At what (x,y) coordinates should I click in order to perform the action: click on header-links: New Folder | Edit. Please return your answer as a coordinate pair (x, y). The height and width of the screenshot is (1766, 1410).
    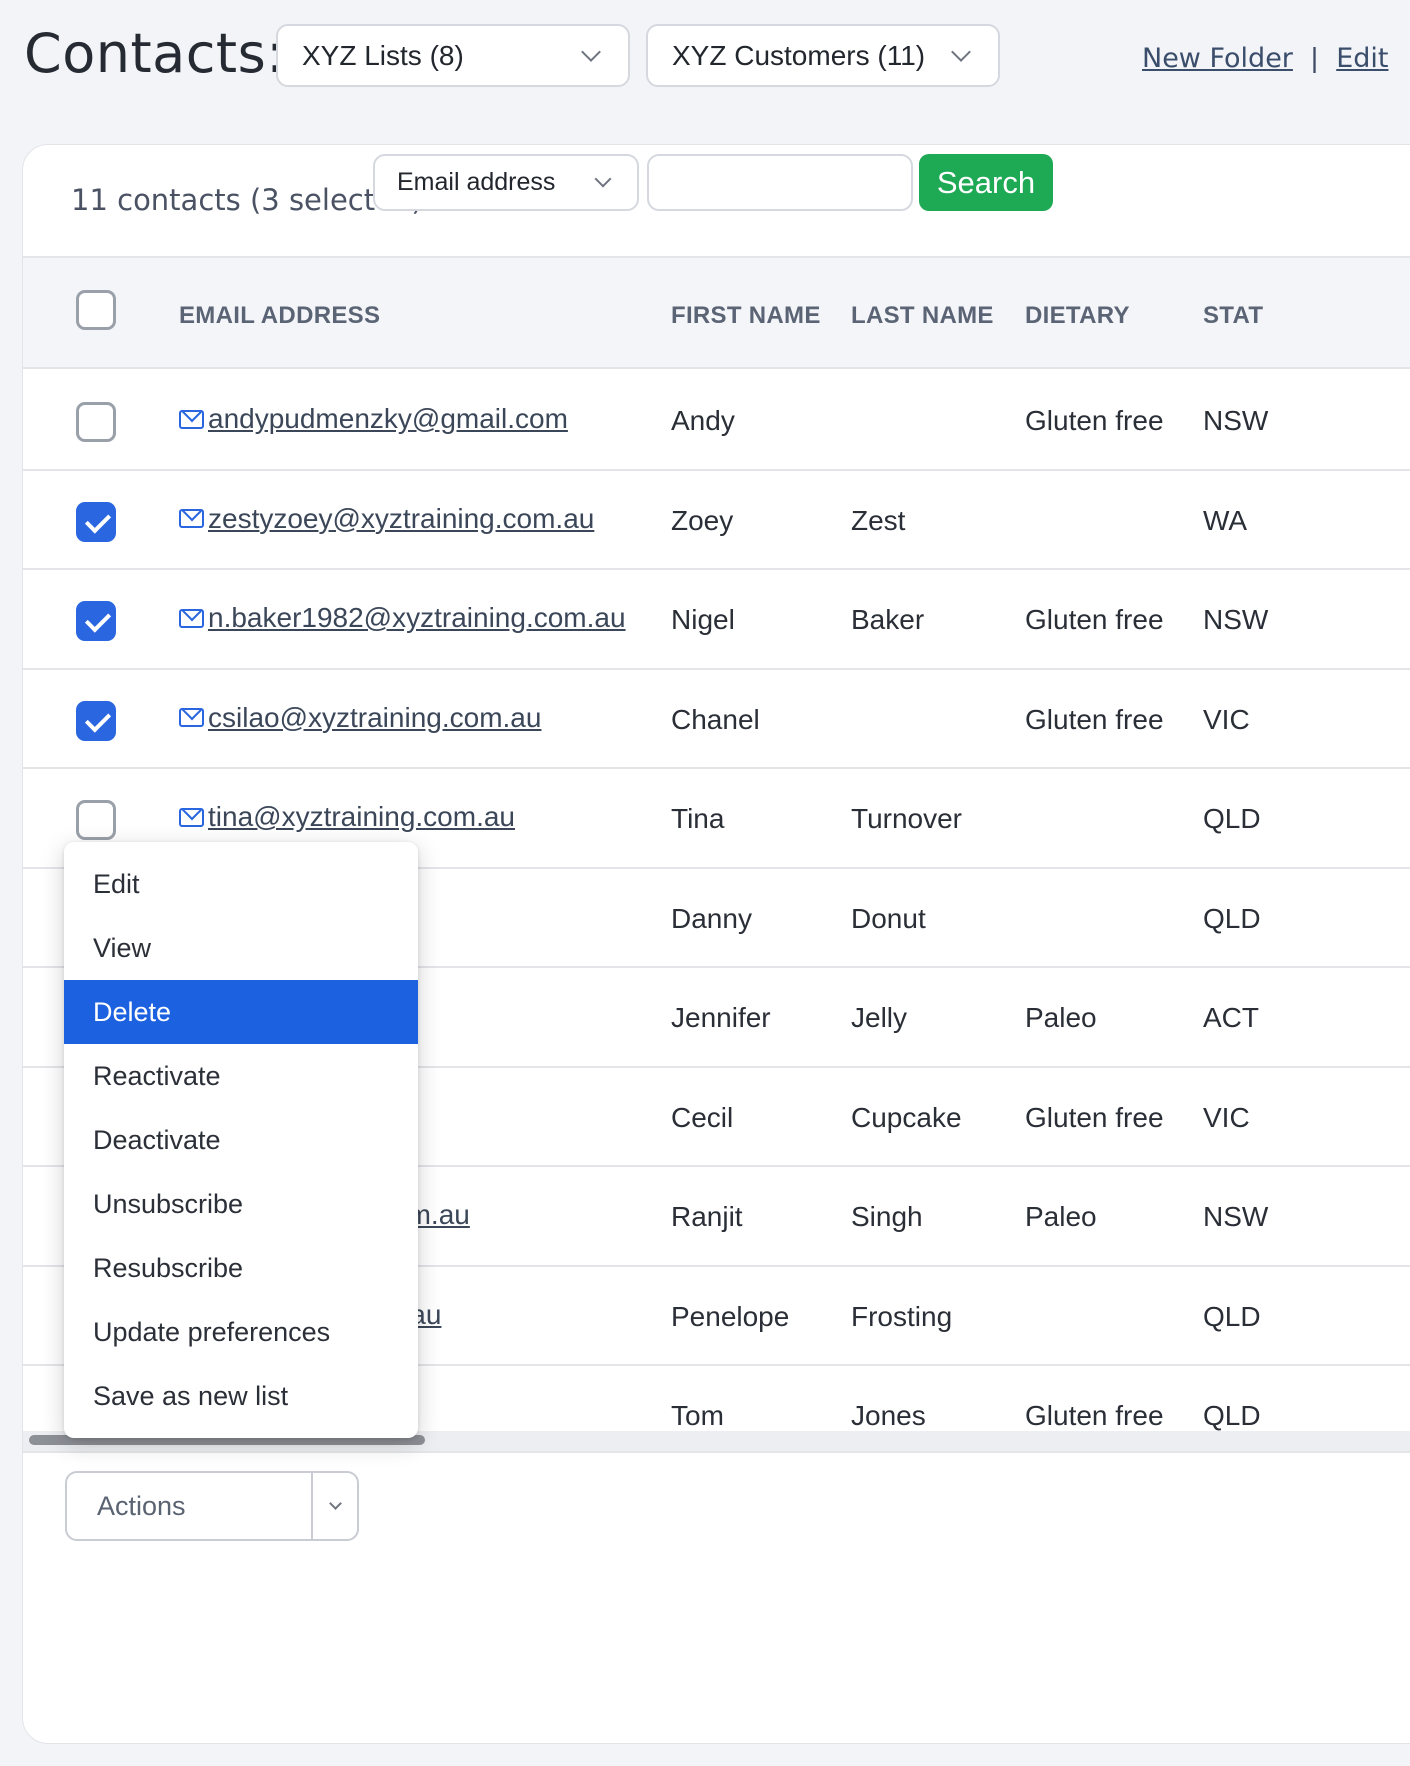
    Looking at the image, I should click on (1265, 58).